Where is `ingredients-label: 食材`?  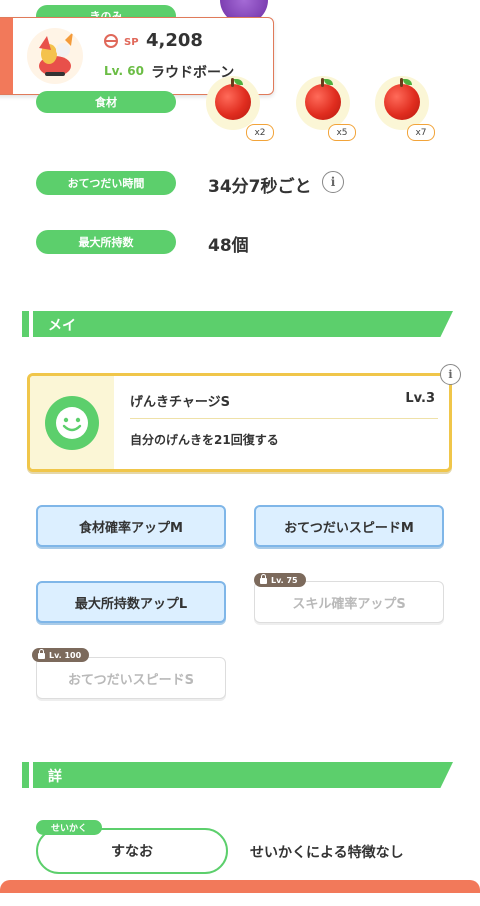 ingredients-label: 食材 is located at coordinates (106, 102).